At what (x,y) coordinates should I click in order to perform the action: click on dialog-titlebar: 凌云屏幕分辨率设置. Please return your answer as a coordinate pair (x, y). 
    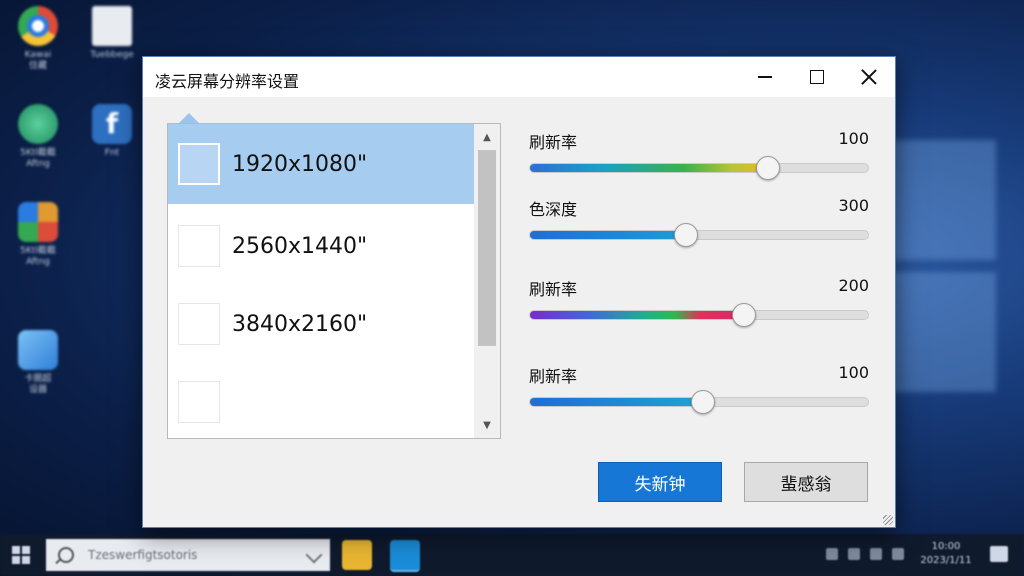
    Looking at the image, I should click on (519, 77).